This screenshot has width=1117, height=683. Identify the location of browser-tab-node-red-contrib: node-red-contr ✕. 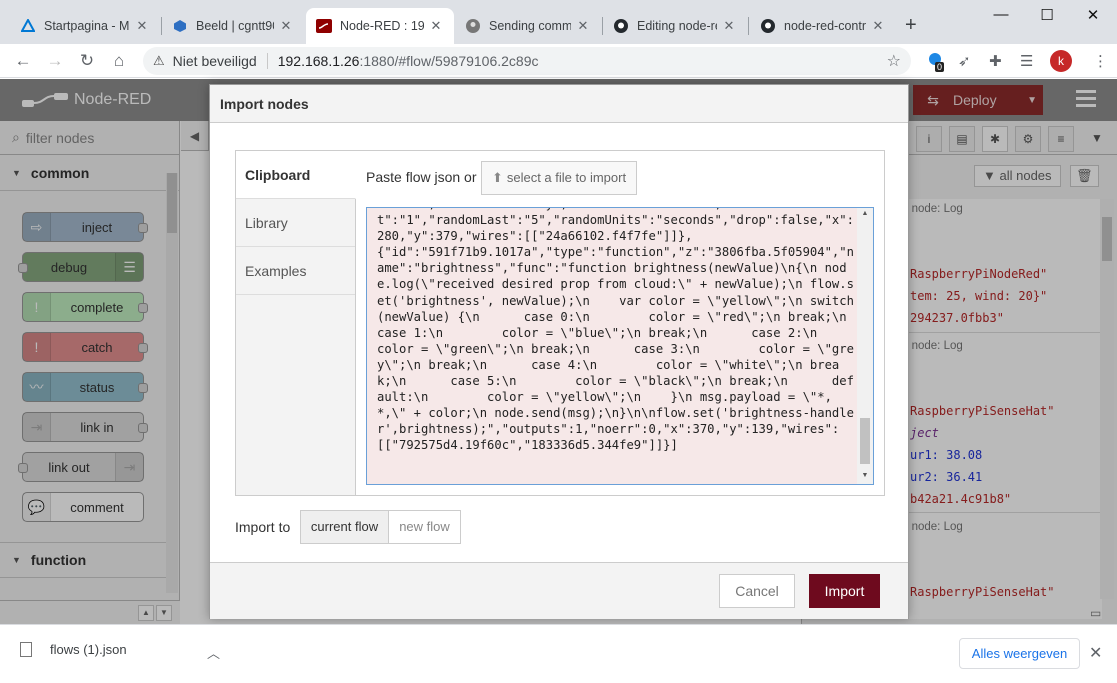
(823, 26).